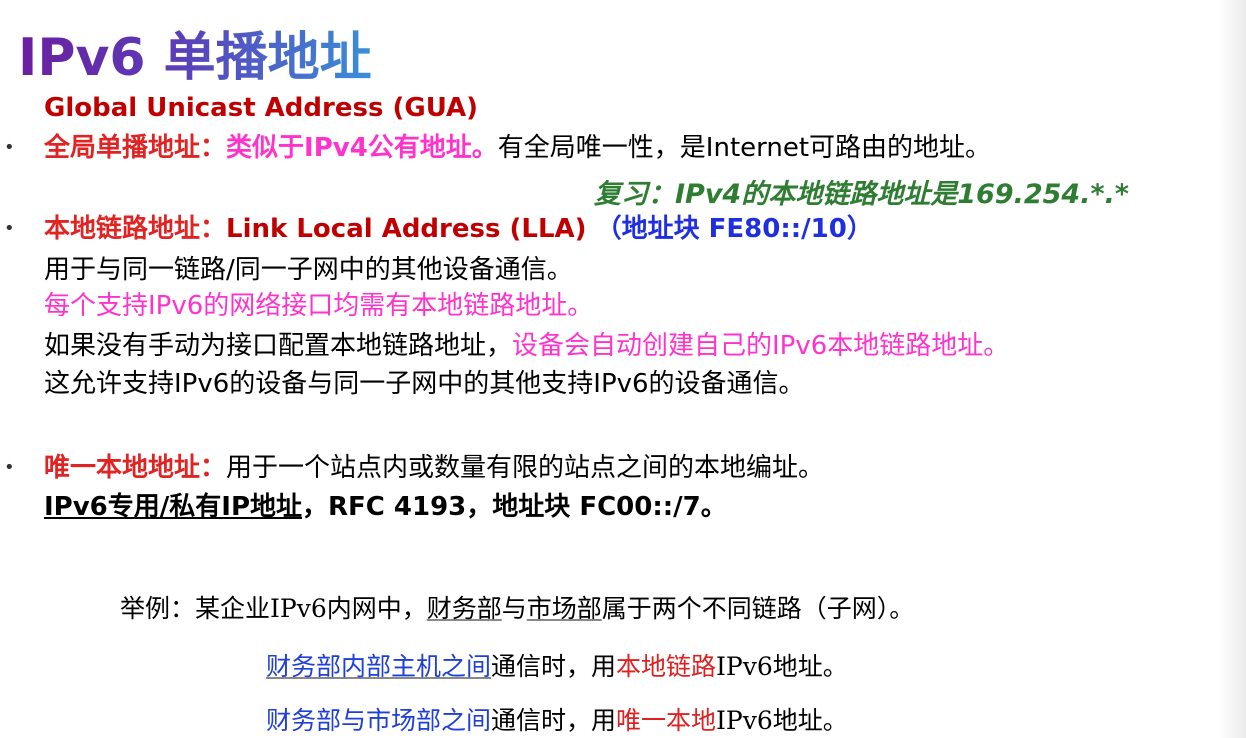 This screenshot has width=1246, height=738. Describe the element at coordinates (319, 306) in the screenshot. I see `lla-line-2: 每个支持IPv6的网络接口均需有本地链路地址。` at that location.